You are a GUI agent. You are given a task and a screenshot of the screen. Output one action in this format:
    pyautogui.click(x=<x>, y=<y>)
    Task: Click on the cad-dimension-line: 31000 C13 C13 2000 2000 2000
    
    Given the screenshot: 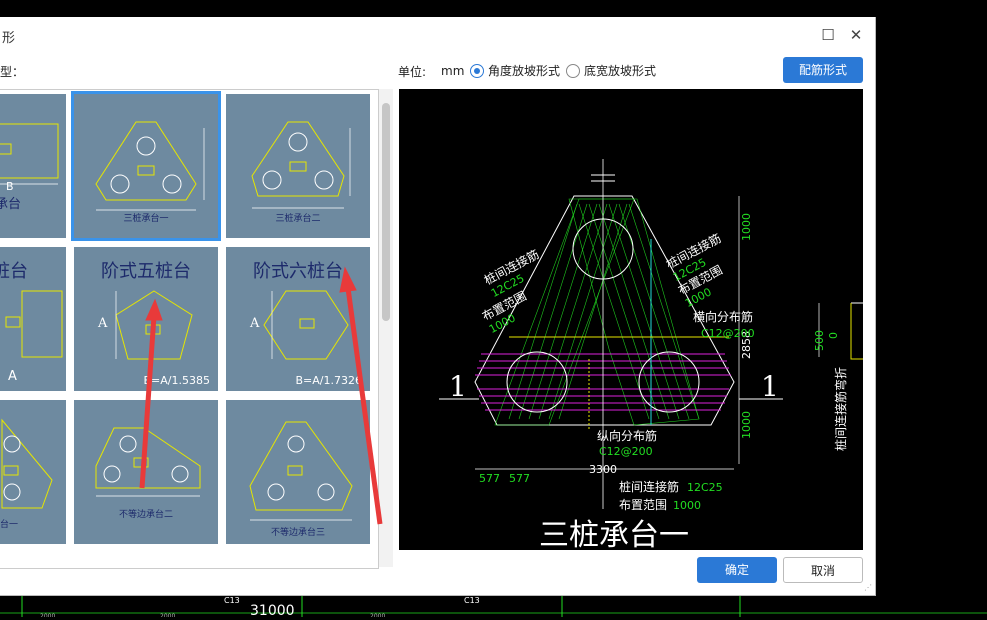 What is the action you would take?
    pyautogui.click(x=493, y=608)
    